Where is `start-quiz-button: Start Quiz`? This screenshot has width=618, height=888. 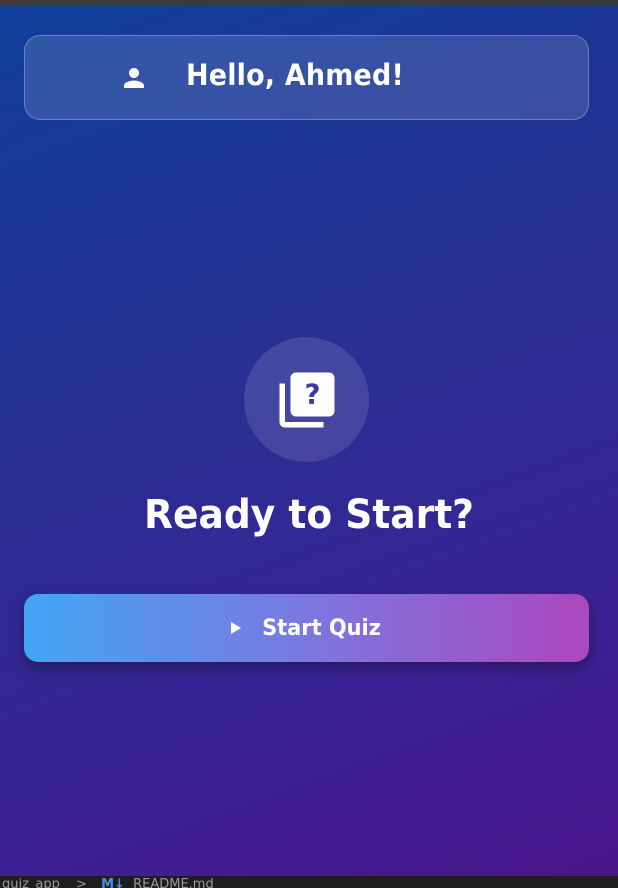 start-quiz-button: Start Quiz is located at coordinates (306, 628).